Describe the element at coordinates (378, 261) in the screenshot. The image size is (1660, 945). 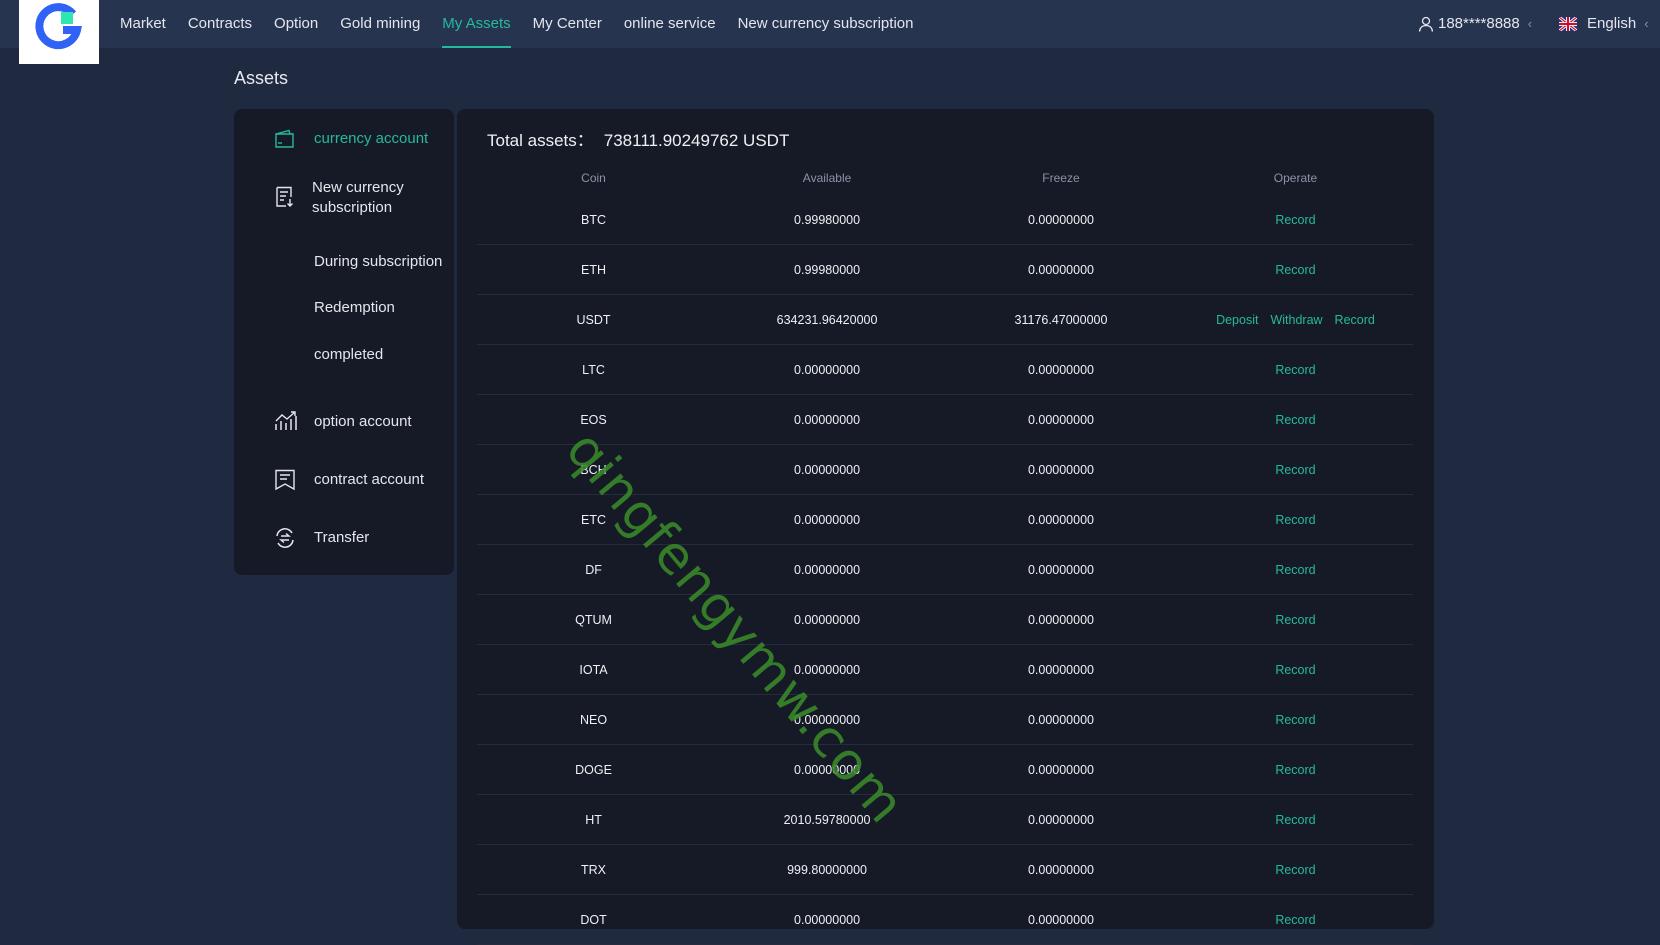
I see `sidebar-subitem-during-subscription: During subscription` at that location.